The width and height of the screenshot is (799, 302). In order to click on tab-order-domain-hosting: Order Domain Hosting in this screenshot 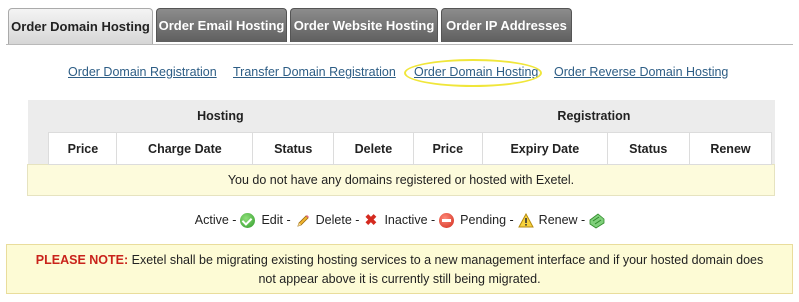, I will do `click(80, 26)`.